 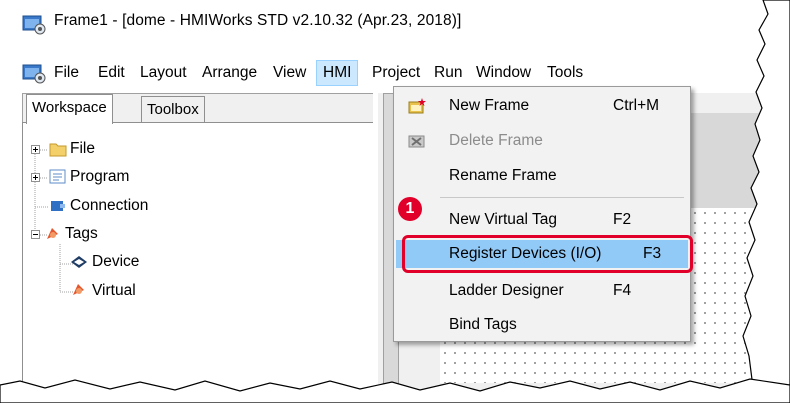 What do you see at coordinates (115, 262) in the screenshot?
I see `tree-item-device: Device` at bounding box center [115, 262].